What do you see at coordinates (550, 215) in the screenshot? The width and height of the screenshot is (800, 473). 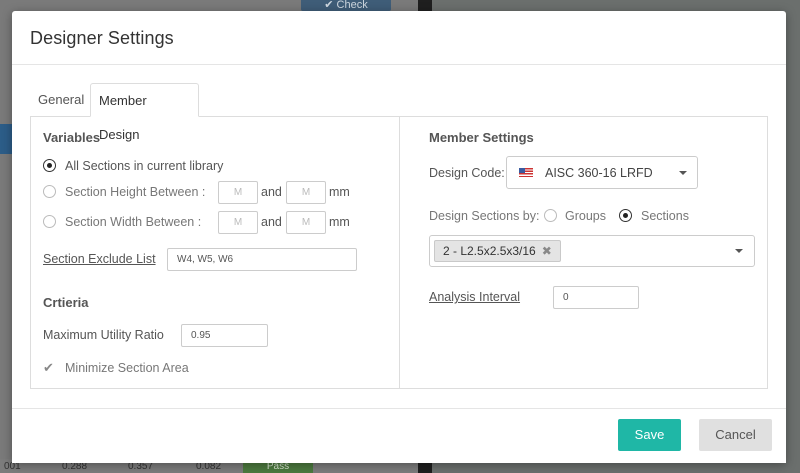 I see `groups-radio` at bounding box center [550, 215].